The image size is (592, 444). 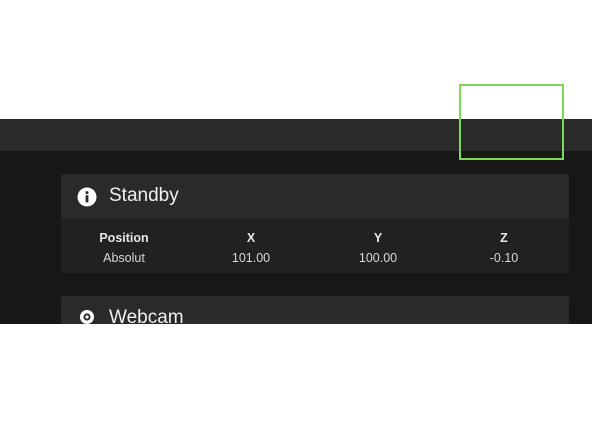 I want to click on webcam-panel-header: Webcam, so click(x=315, y=310).